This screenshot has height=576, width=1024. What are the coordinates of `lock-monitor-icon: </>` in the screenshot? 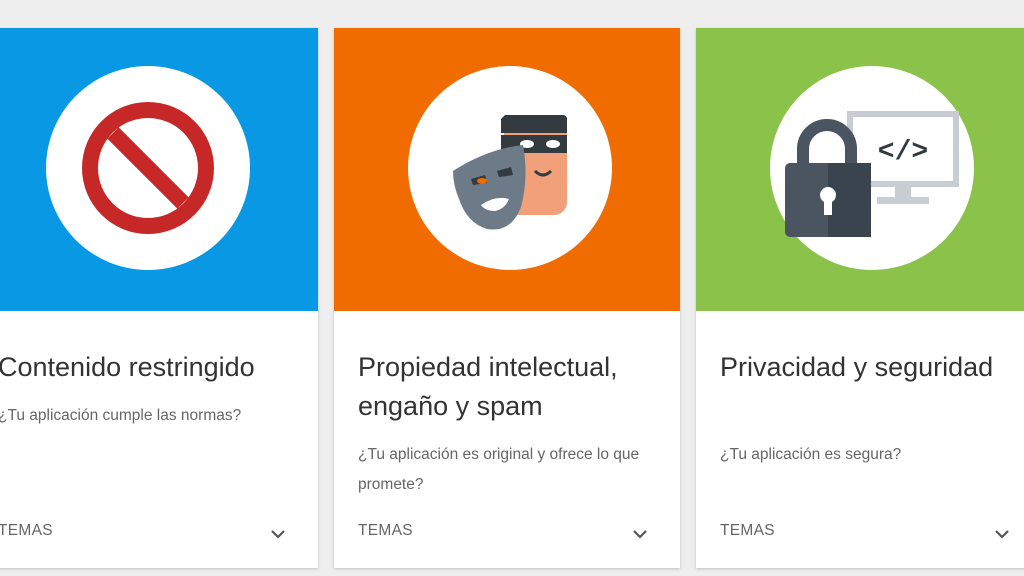 It's located at (872, 174).